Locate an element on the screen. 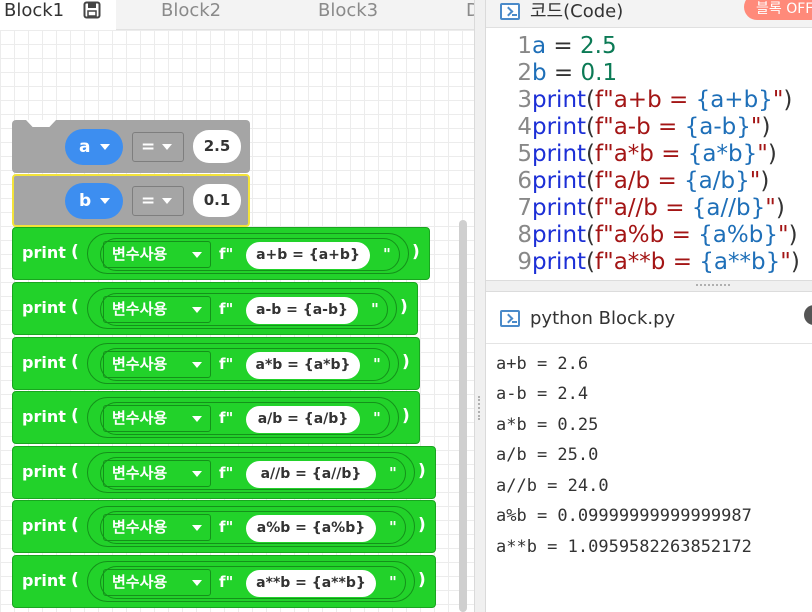 This screenshot has width=812, height=612. code-line: 1a = 2.5 is located at coordinates (649, 46).